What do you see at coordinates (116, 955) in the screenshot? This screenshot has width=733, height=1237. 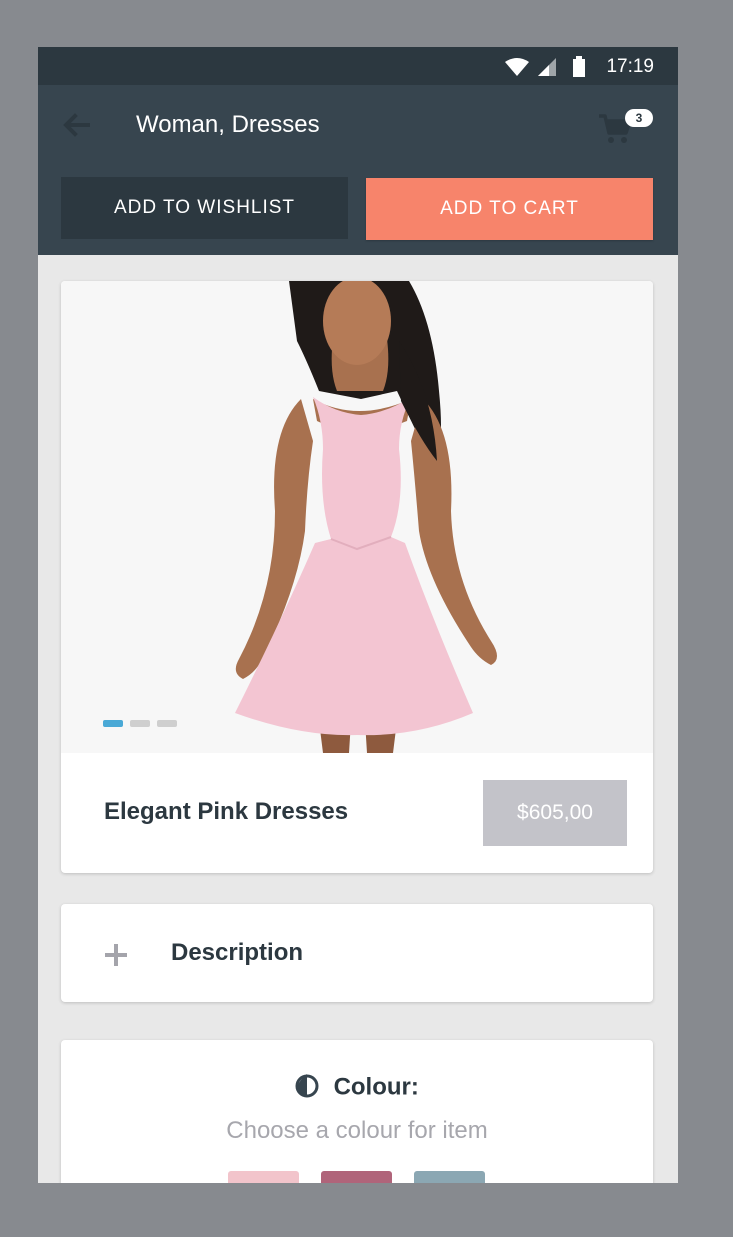 I see `plus-icon` at bounding box center [116, 955].